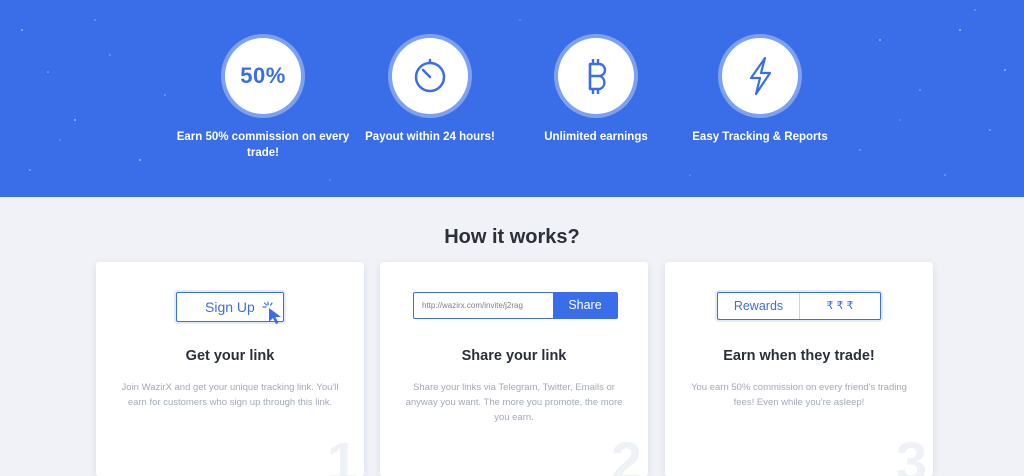  I want to click on percent-badge: 50%, so click(263, 76).